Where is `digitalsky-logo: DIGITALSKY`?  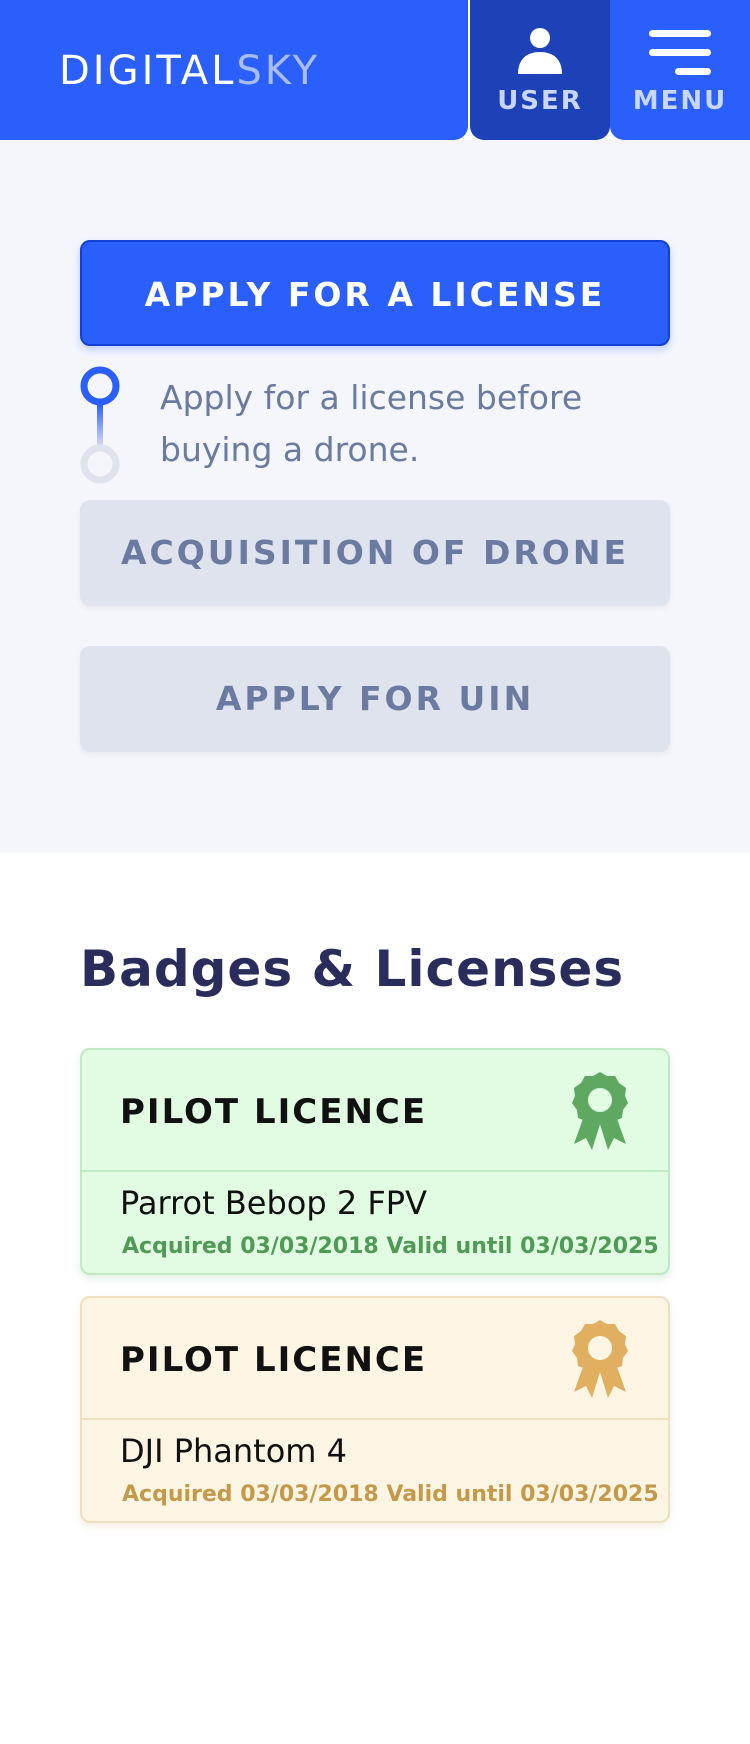 digitalsky-logo: DIGITALSKY is located at coordinates (189, 71).